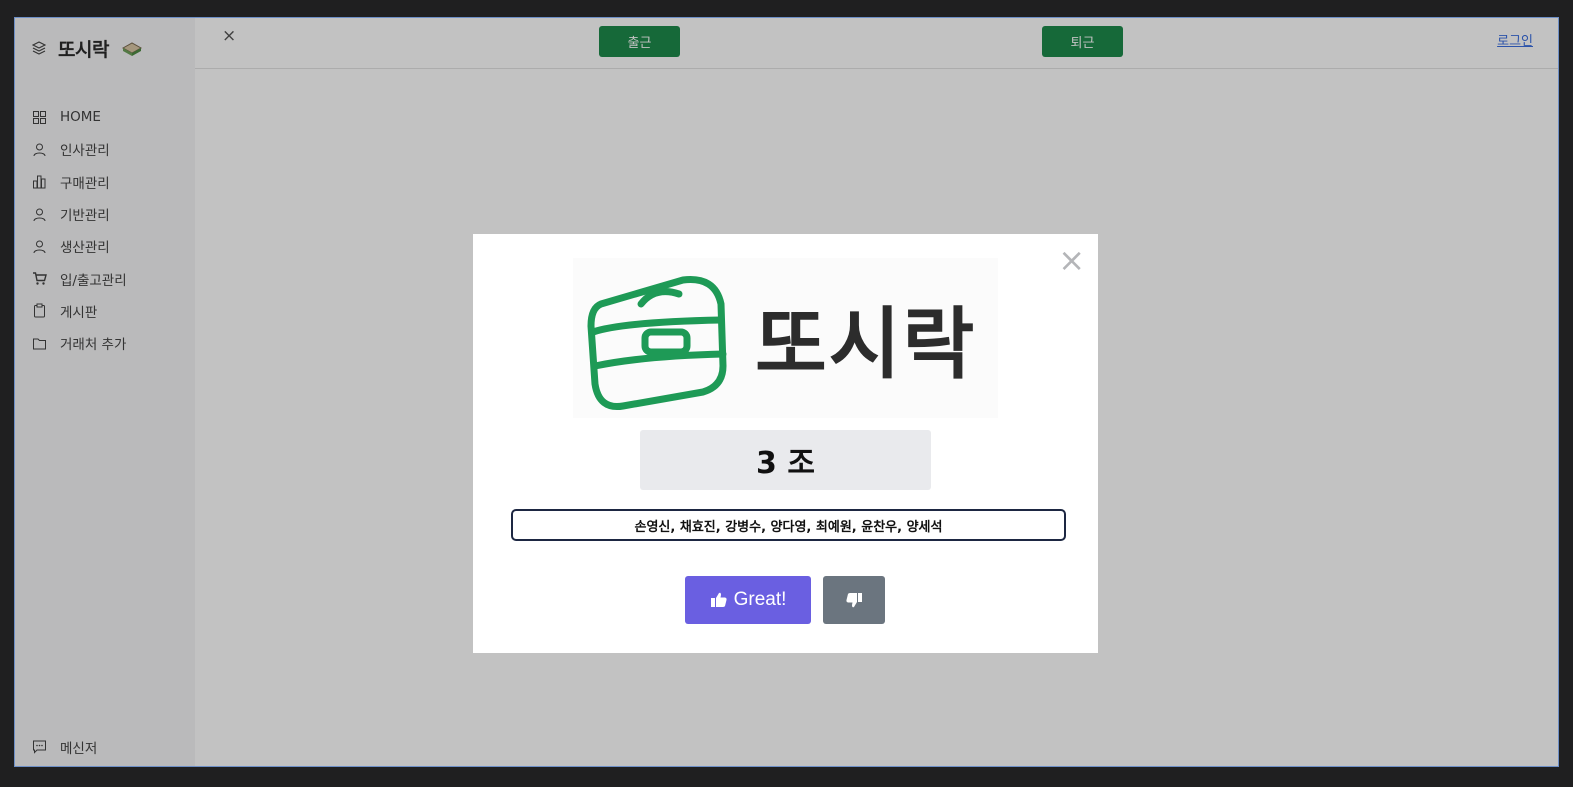  I want to click on team-members: 손영신, 채효진, 강병수, 양다영, 최예원, 윤찬우, 양세석, so click(788, 525).